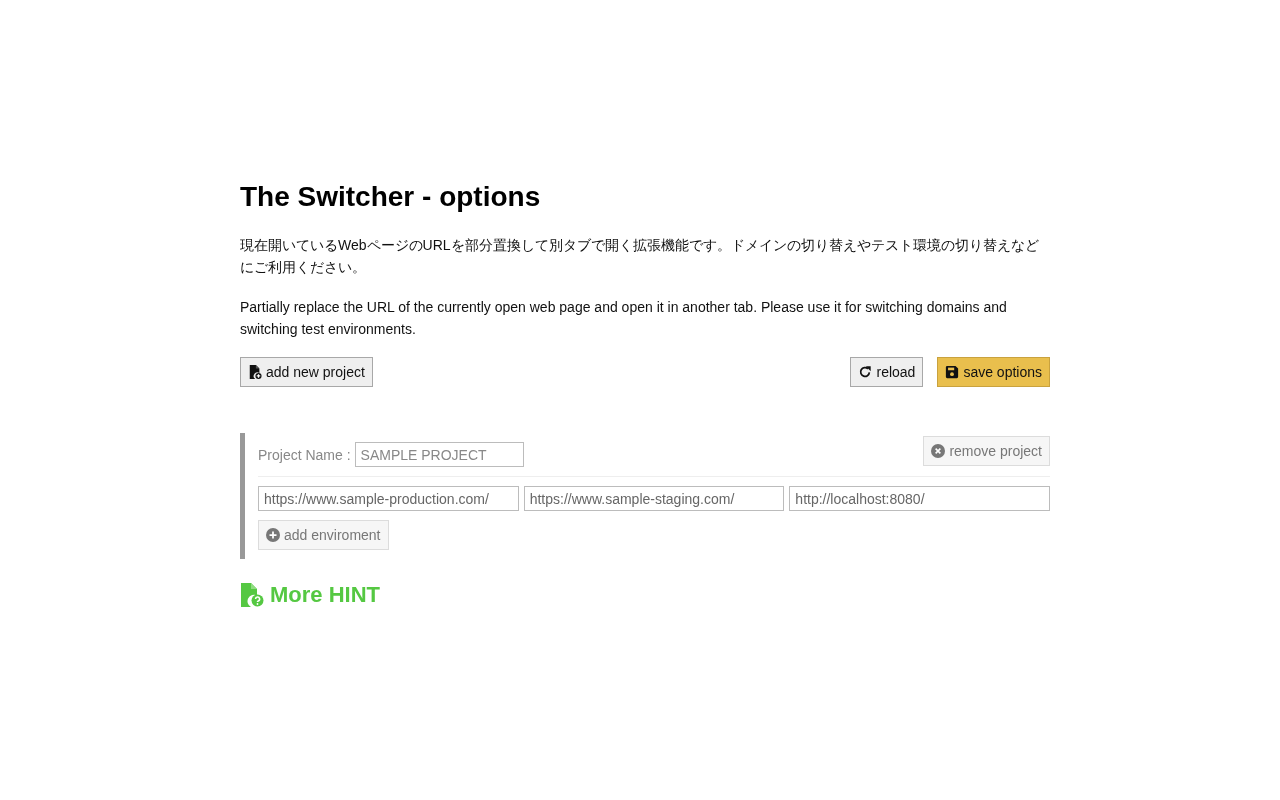  What do you see at coordinates (306, 372) in the screenshot?
I see `add-project-button: add new project` at bounding box center [306, 372].